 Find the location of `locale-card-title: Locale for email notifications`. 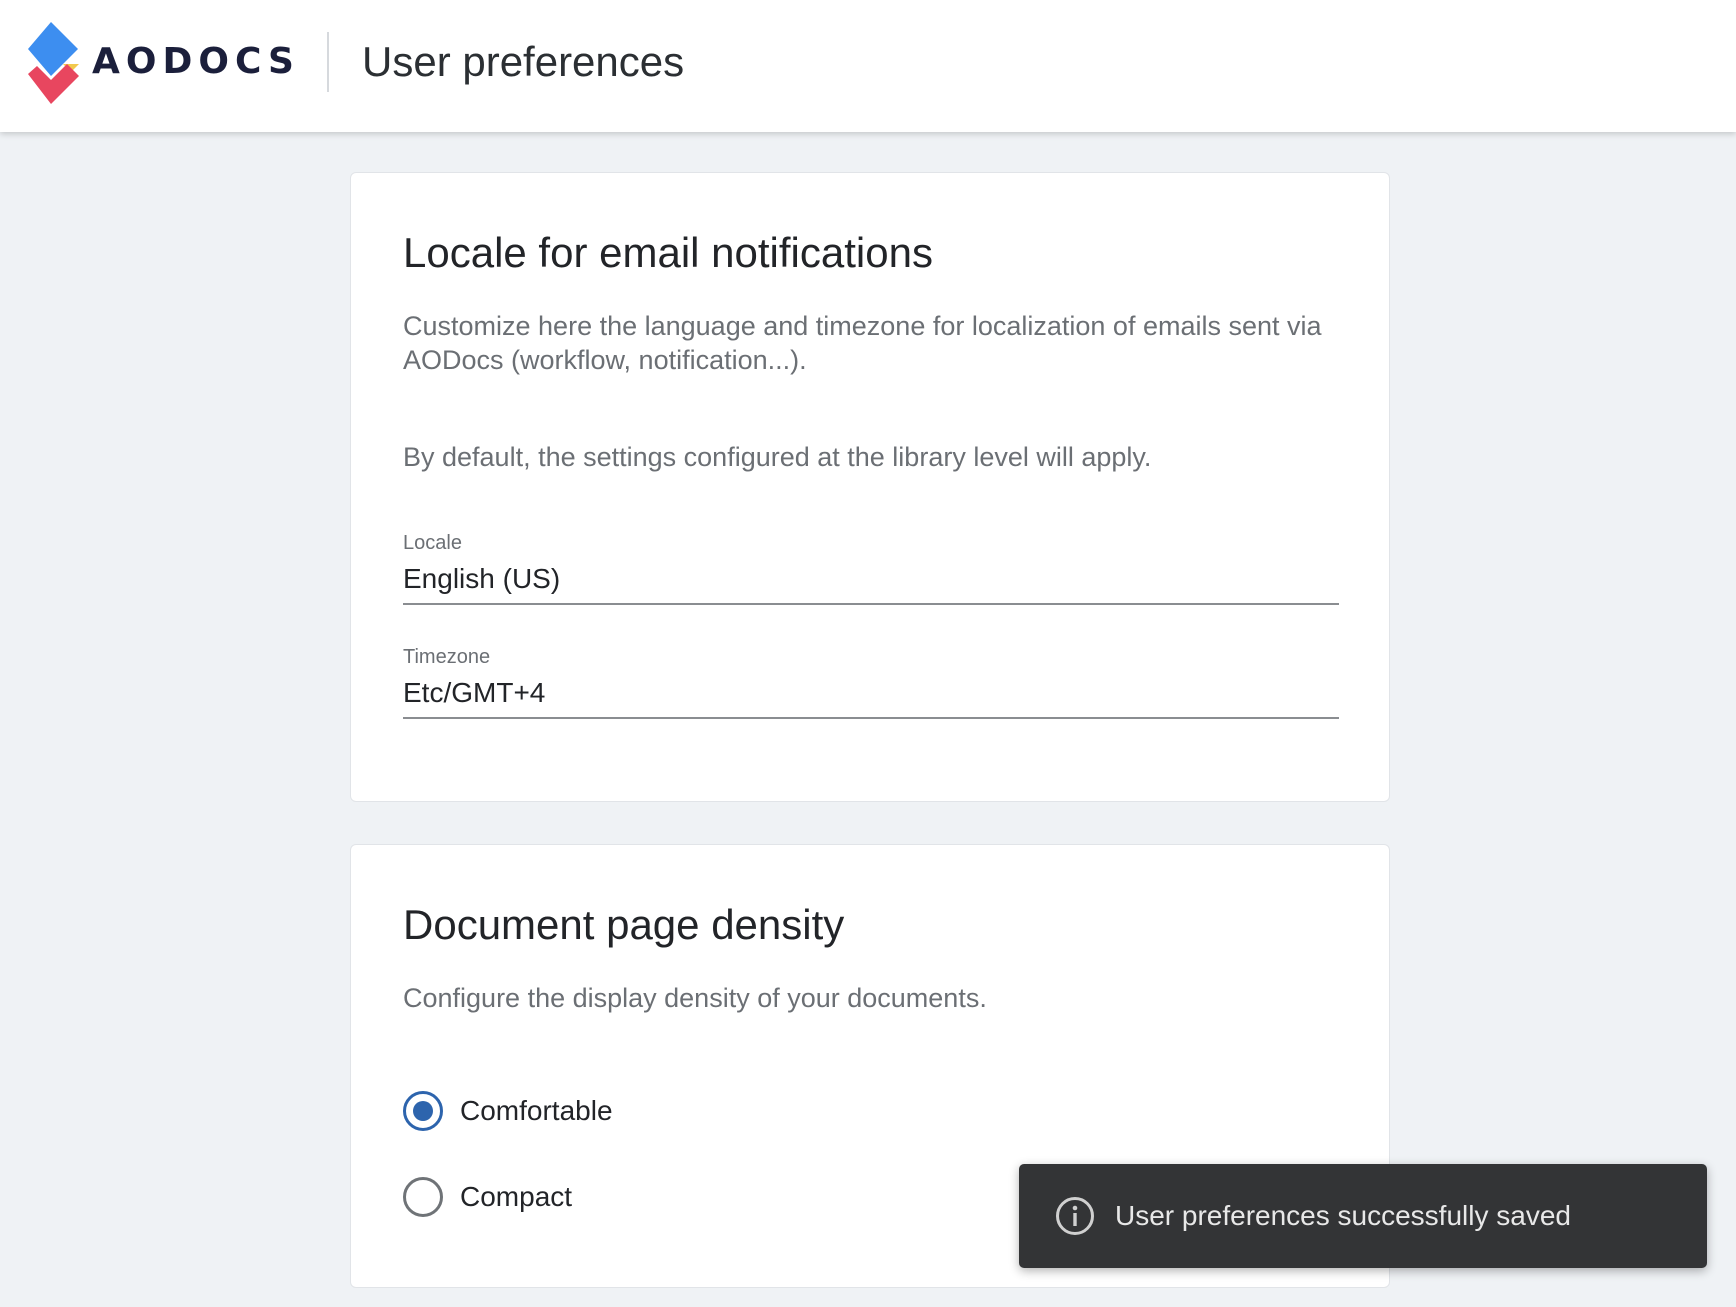

locale-card-title: Locale for email notifications is located at coordinates (668, 252).